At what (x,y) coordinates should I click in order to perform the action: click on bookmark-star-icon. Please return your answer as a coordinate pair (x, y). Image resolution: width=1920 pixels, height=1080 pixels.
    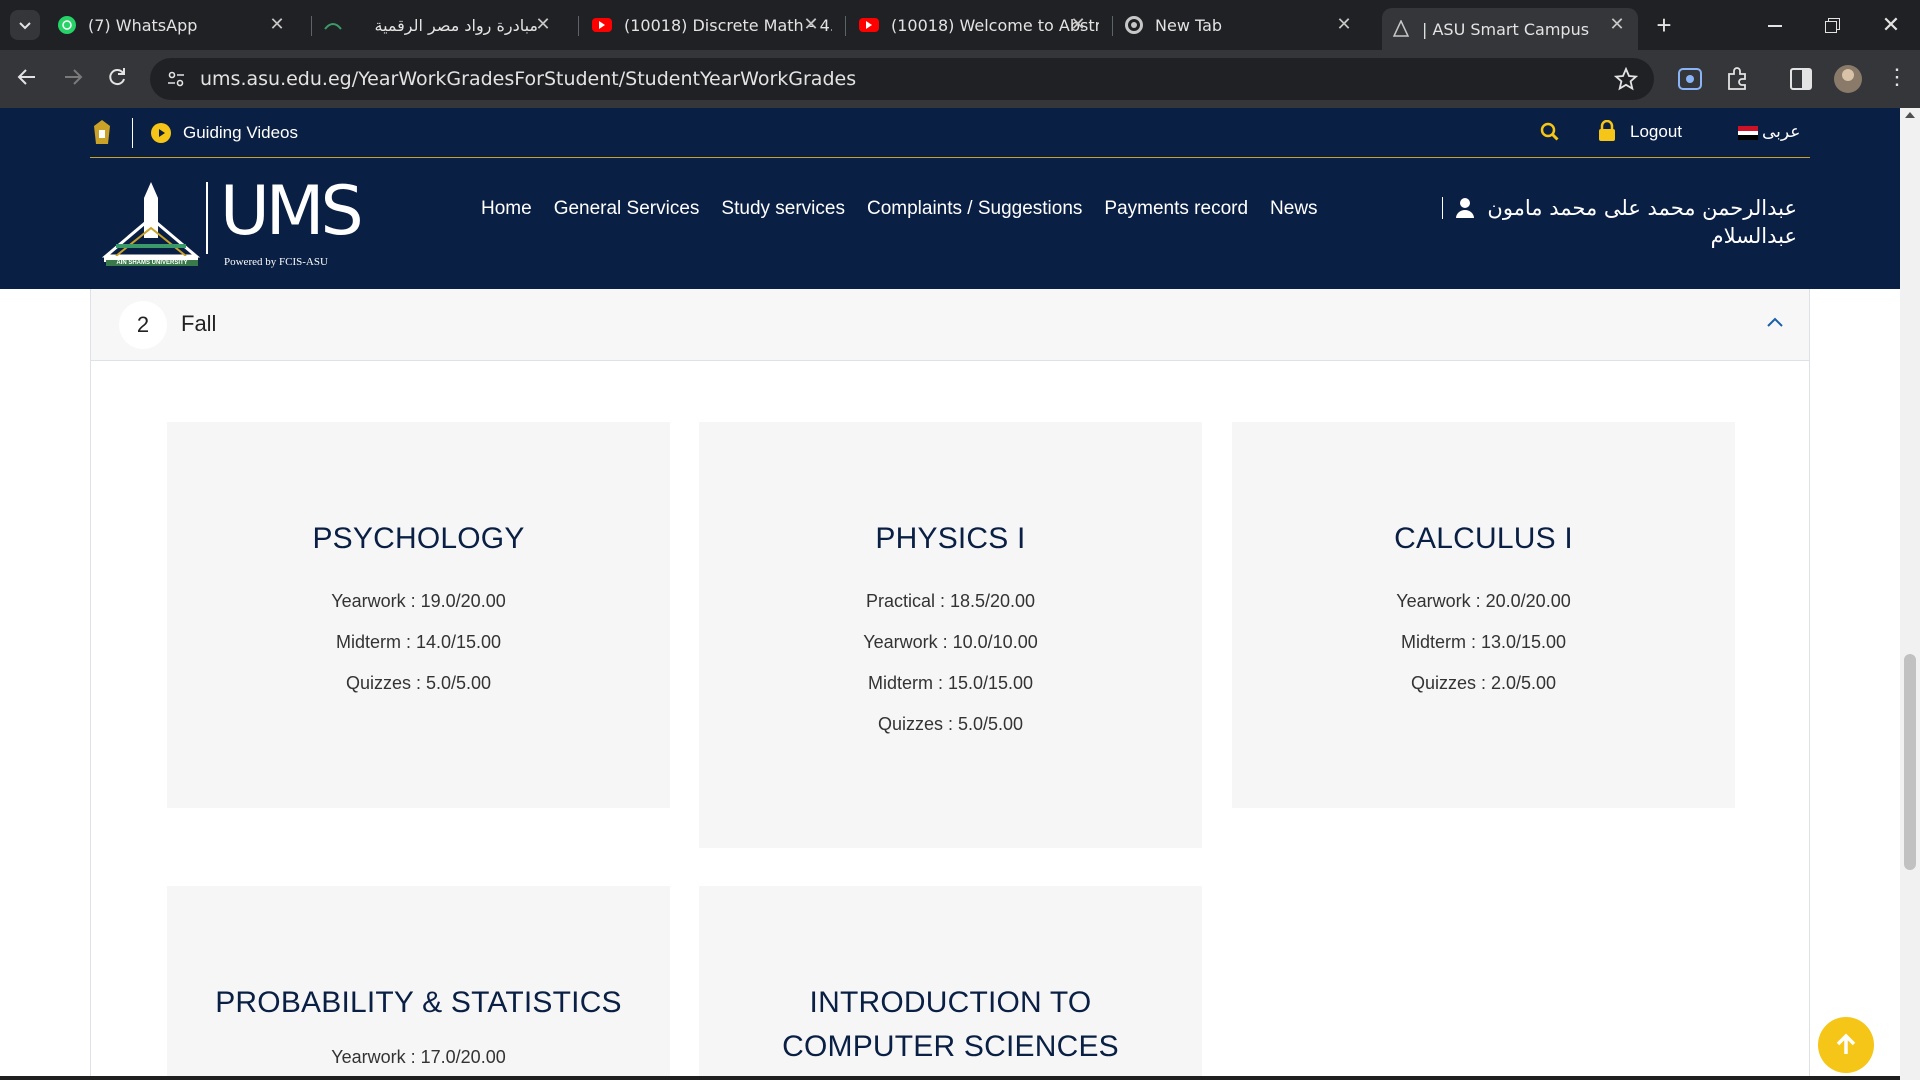
    Looking at the image, I should click on (1626, 81).